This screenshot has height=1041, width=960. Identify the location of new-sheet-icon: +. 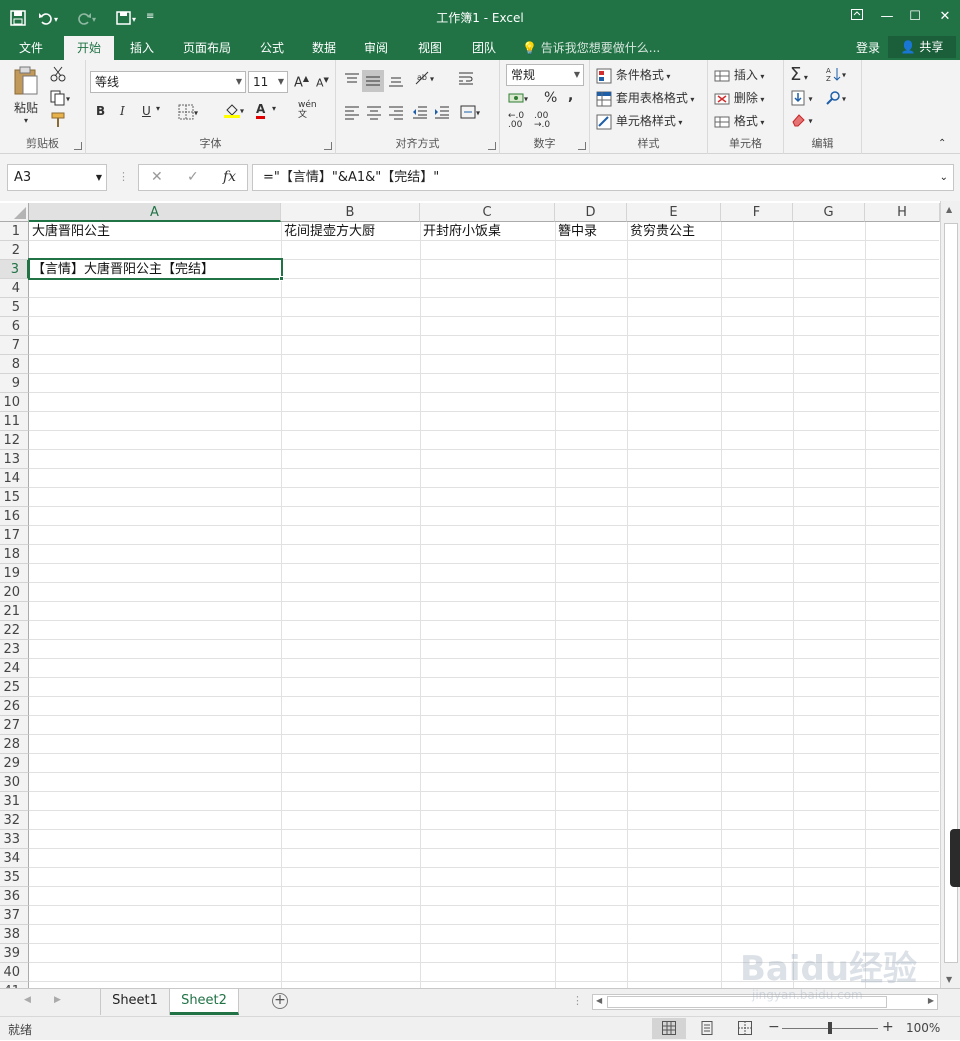
(280, 1001).